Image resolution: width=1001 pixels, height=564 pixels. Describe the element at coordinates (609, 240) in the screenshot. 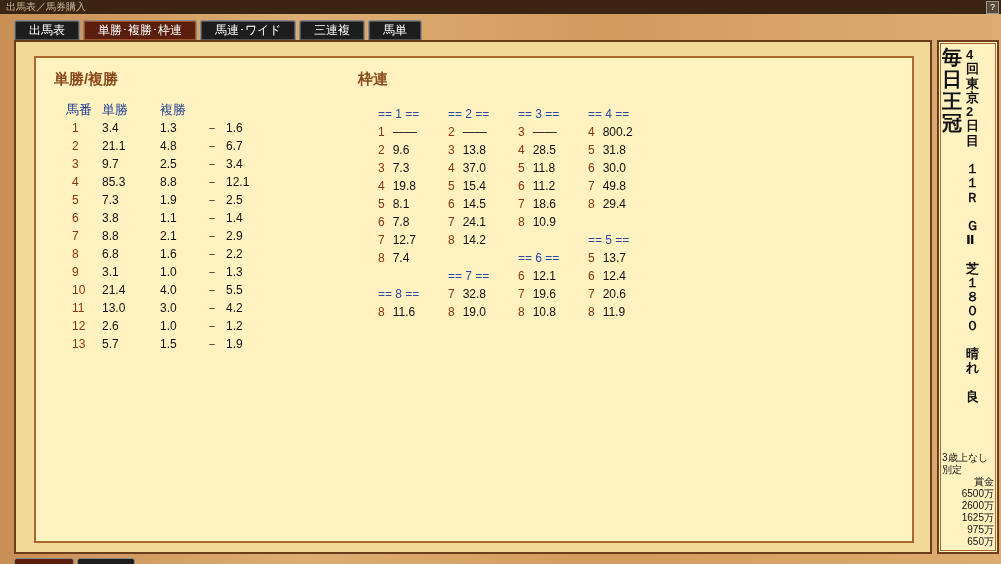

I see `bracket-header: == 5 ==` at that location.